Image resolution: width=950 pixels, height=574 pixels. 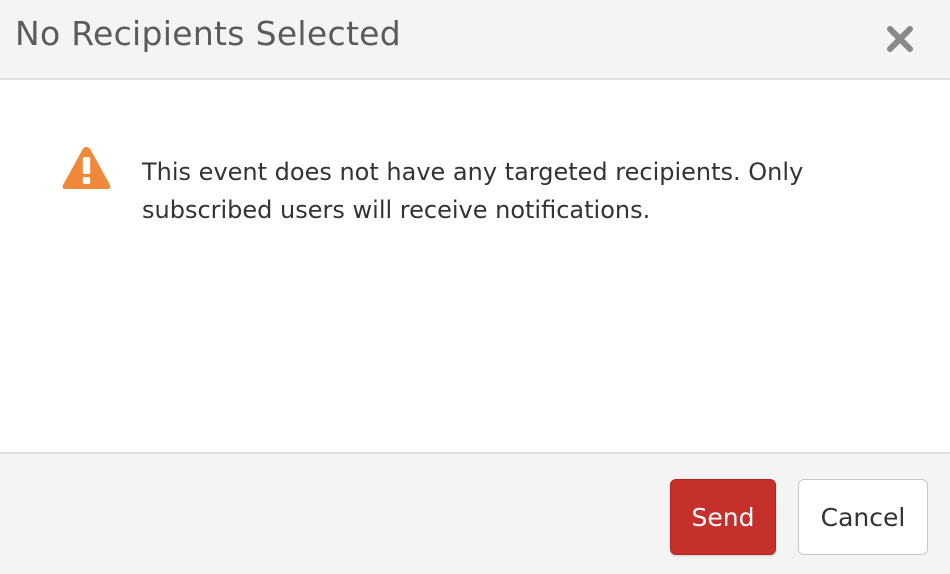 I want to click on send-button: Send, so click(x=723, y=517).